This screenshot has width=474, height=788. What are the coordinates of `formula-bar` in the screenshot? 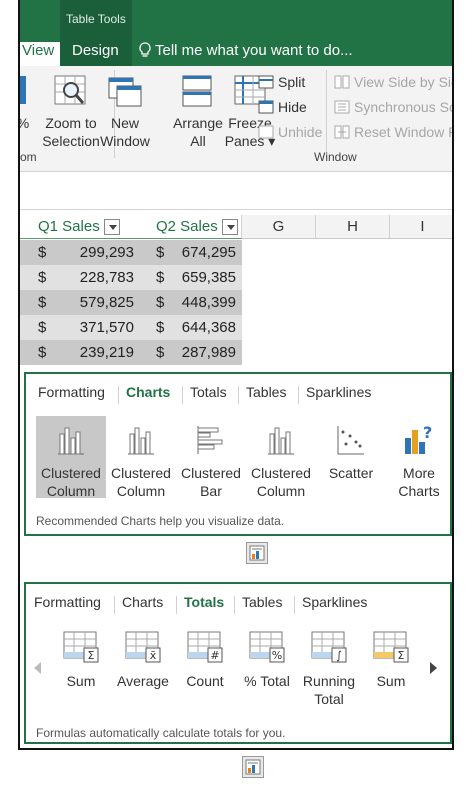 It's located at (236, 193).